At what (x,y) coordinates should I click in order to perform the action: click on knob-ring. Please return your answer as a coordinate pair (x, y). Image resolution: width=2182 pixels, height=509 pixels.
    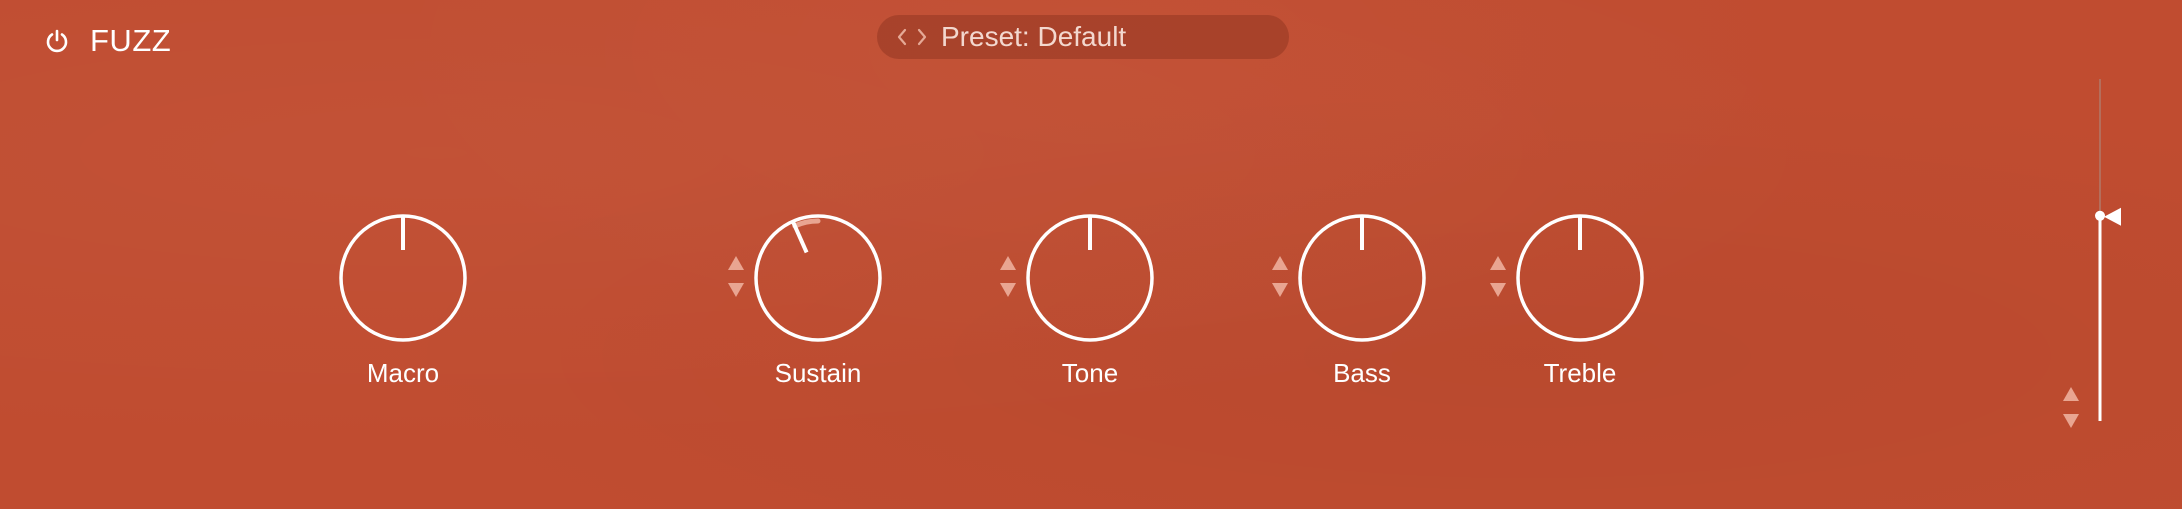
    Looking at the image, I should click on (818, 278).